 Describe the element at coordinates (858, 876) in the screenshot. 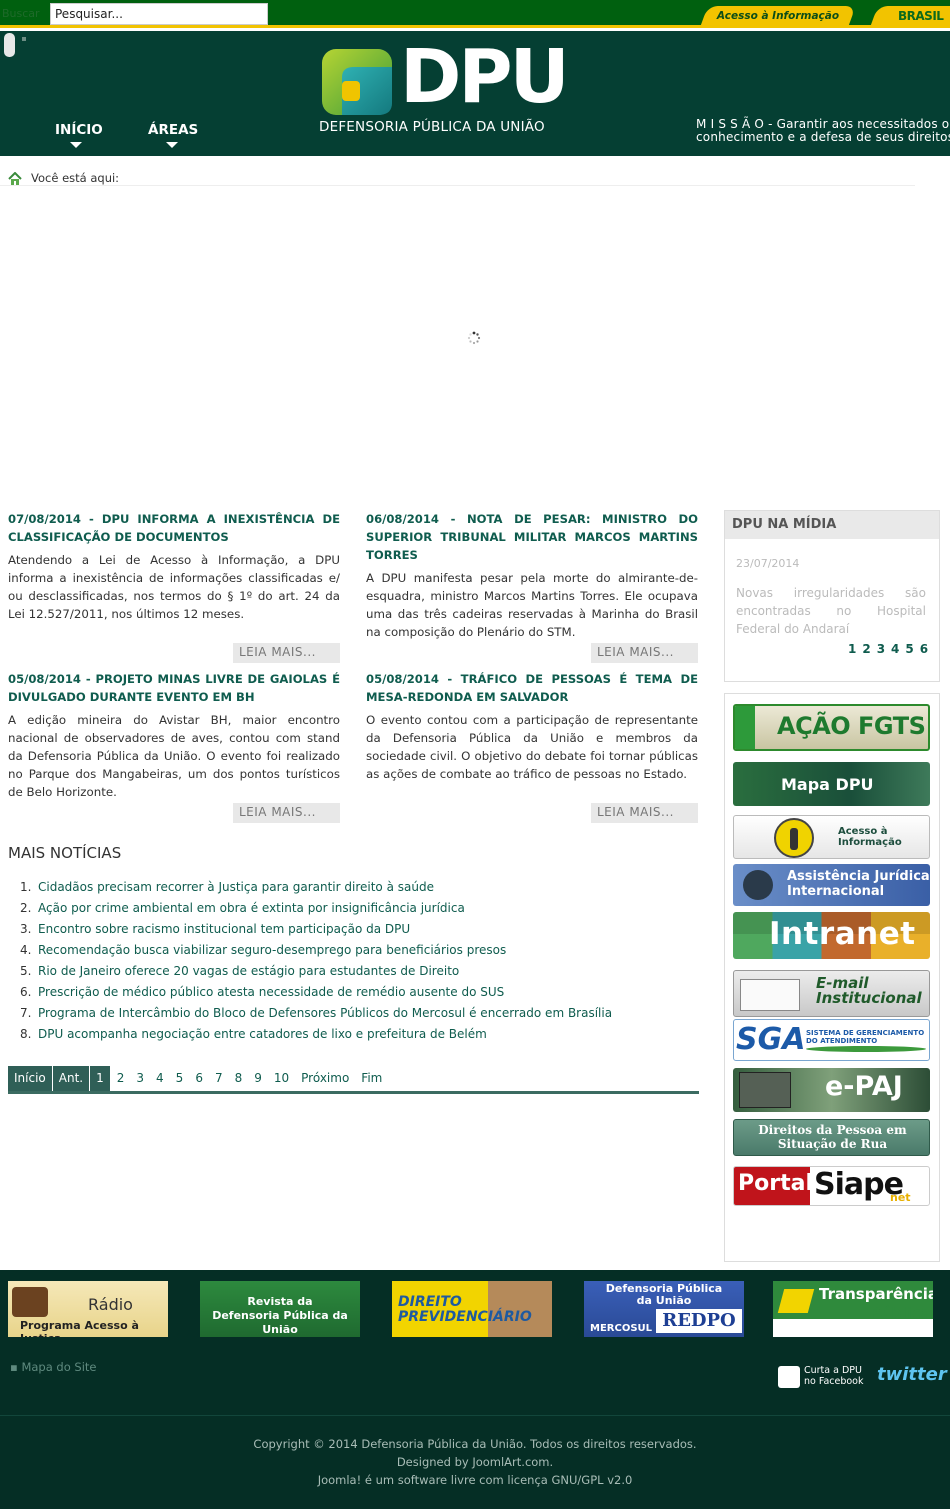

I see `banner-label-line: Assistência Jurídica` at that location.